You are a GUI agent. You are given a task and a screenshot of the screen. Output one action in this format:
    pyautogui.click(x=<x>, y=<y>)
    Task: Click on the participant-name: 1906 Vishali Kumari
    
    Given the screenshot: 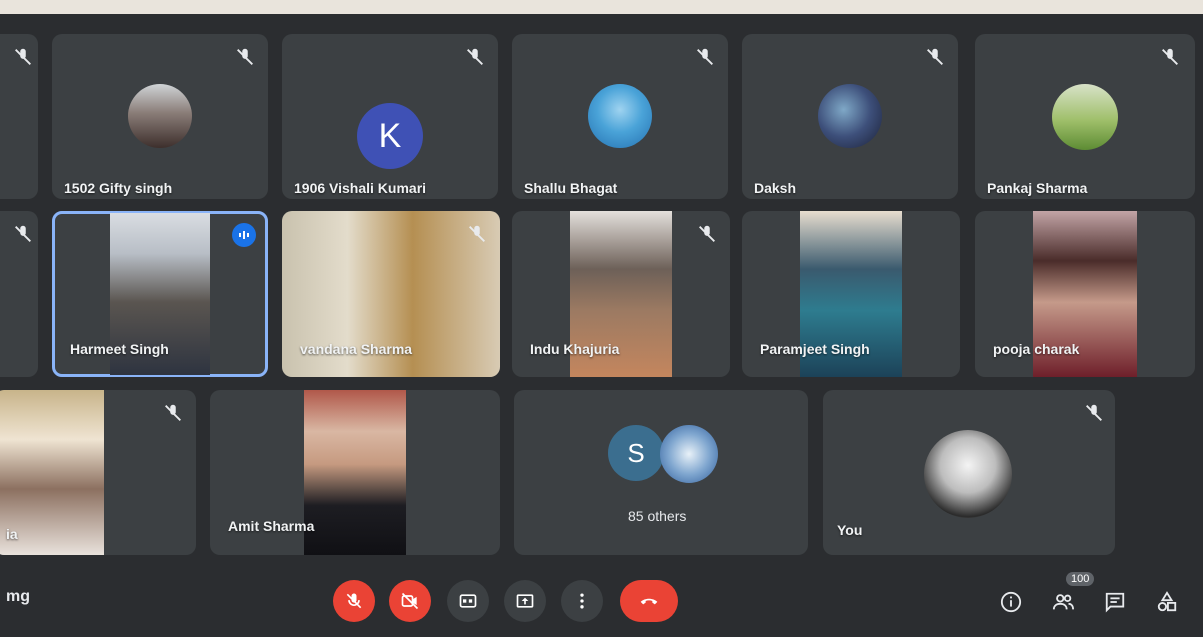 What is the action you would take?
    pyautogui.click(x=360, y=188)
    